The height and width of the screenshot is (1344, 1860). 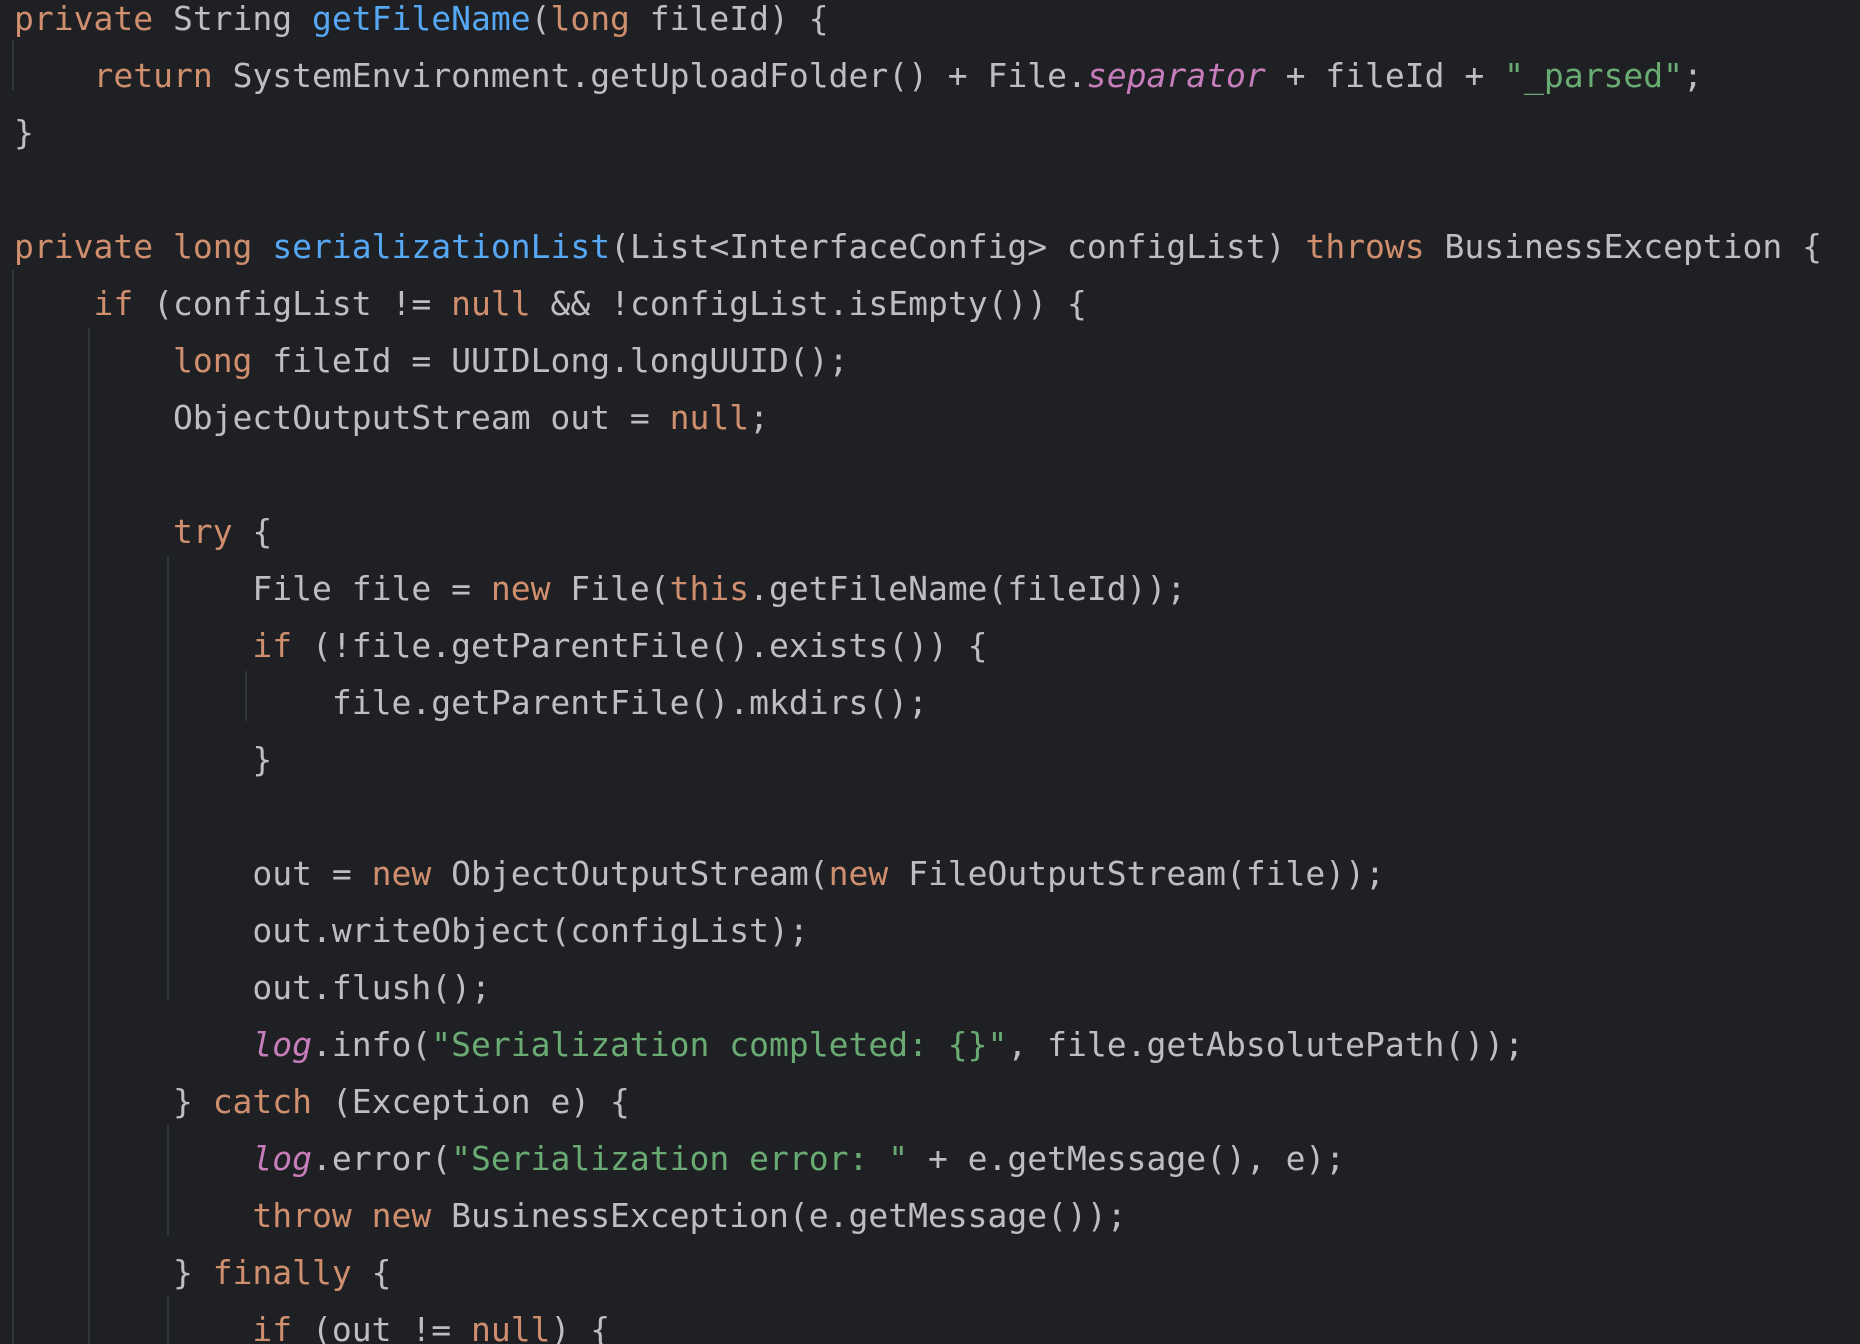 What do you see at coordinates (302, 1215) in the screenshot?
I see `code-token: throw` at bounding box center [302, 1215].